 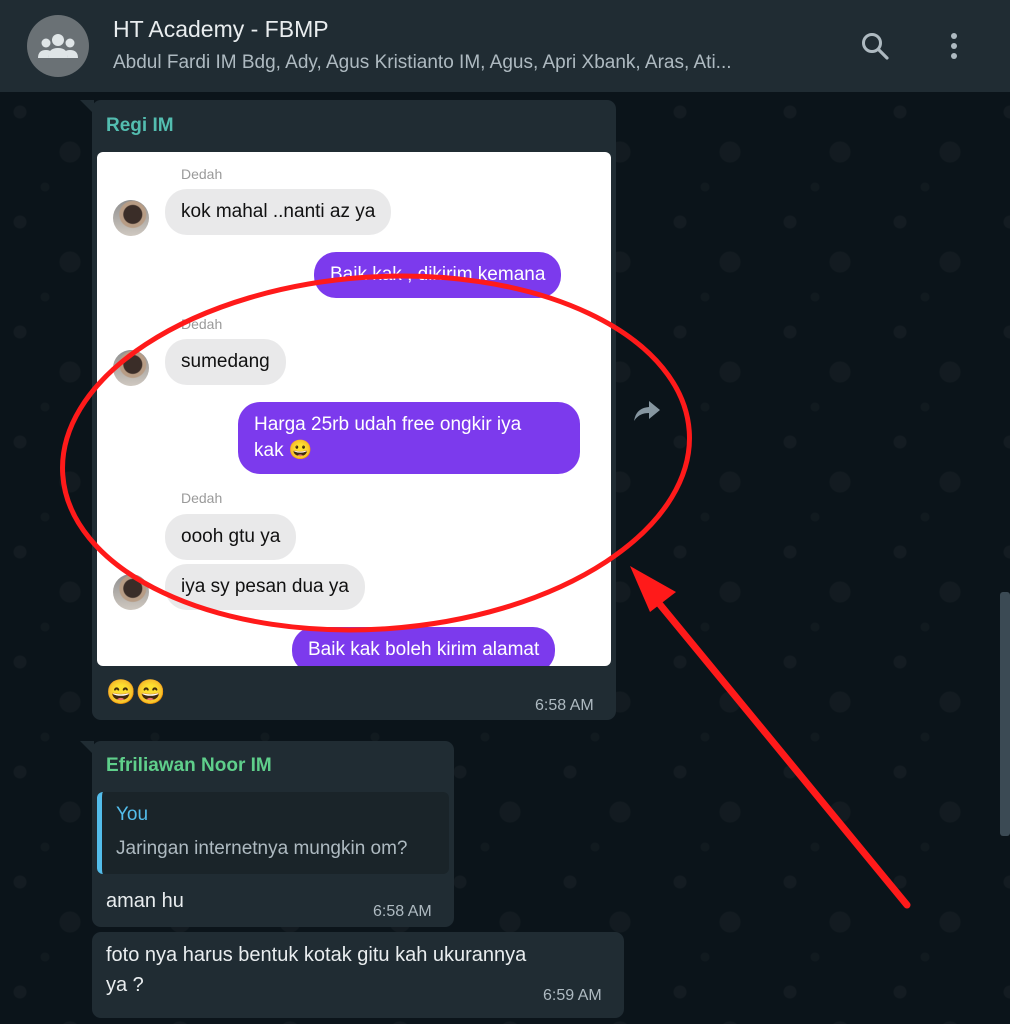 I want to click on annotation-arrow-line, so click(x=777, y=747).